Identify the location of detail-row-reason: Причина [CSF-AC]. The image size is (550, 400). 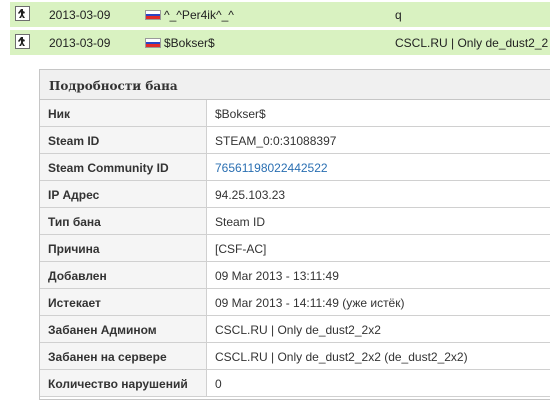
(295, 248).